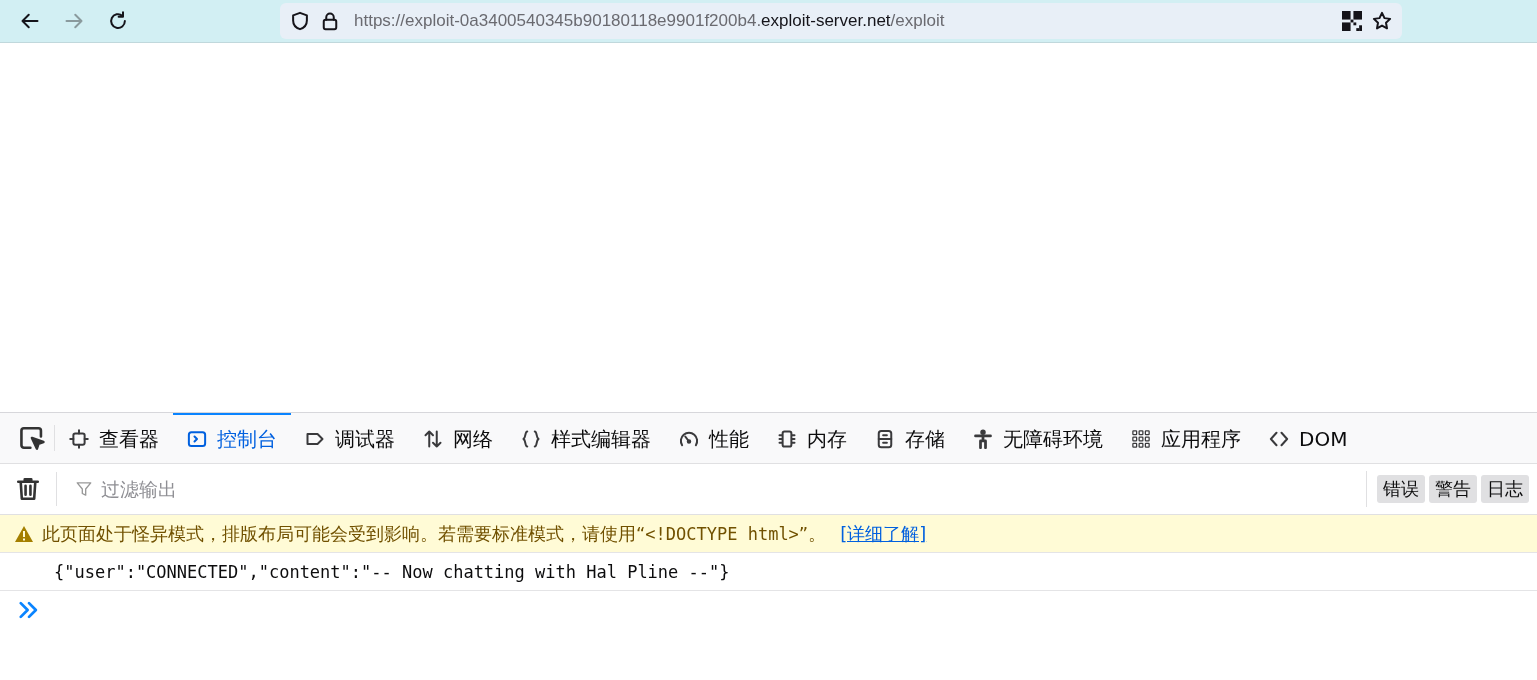 The image size is (1537, 680). I want to click on curly-braces-icon, so click(531, 439).